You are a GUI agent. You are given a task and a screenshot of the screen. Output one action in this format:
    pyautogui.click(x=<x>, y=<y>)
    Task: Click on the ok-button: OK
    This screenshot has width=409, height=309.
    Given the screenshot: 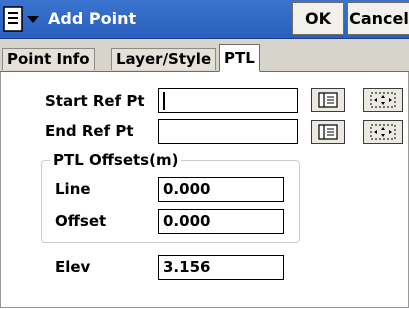 What is the action you would take?
    pyautogui.click(x=318, y=18)
    